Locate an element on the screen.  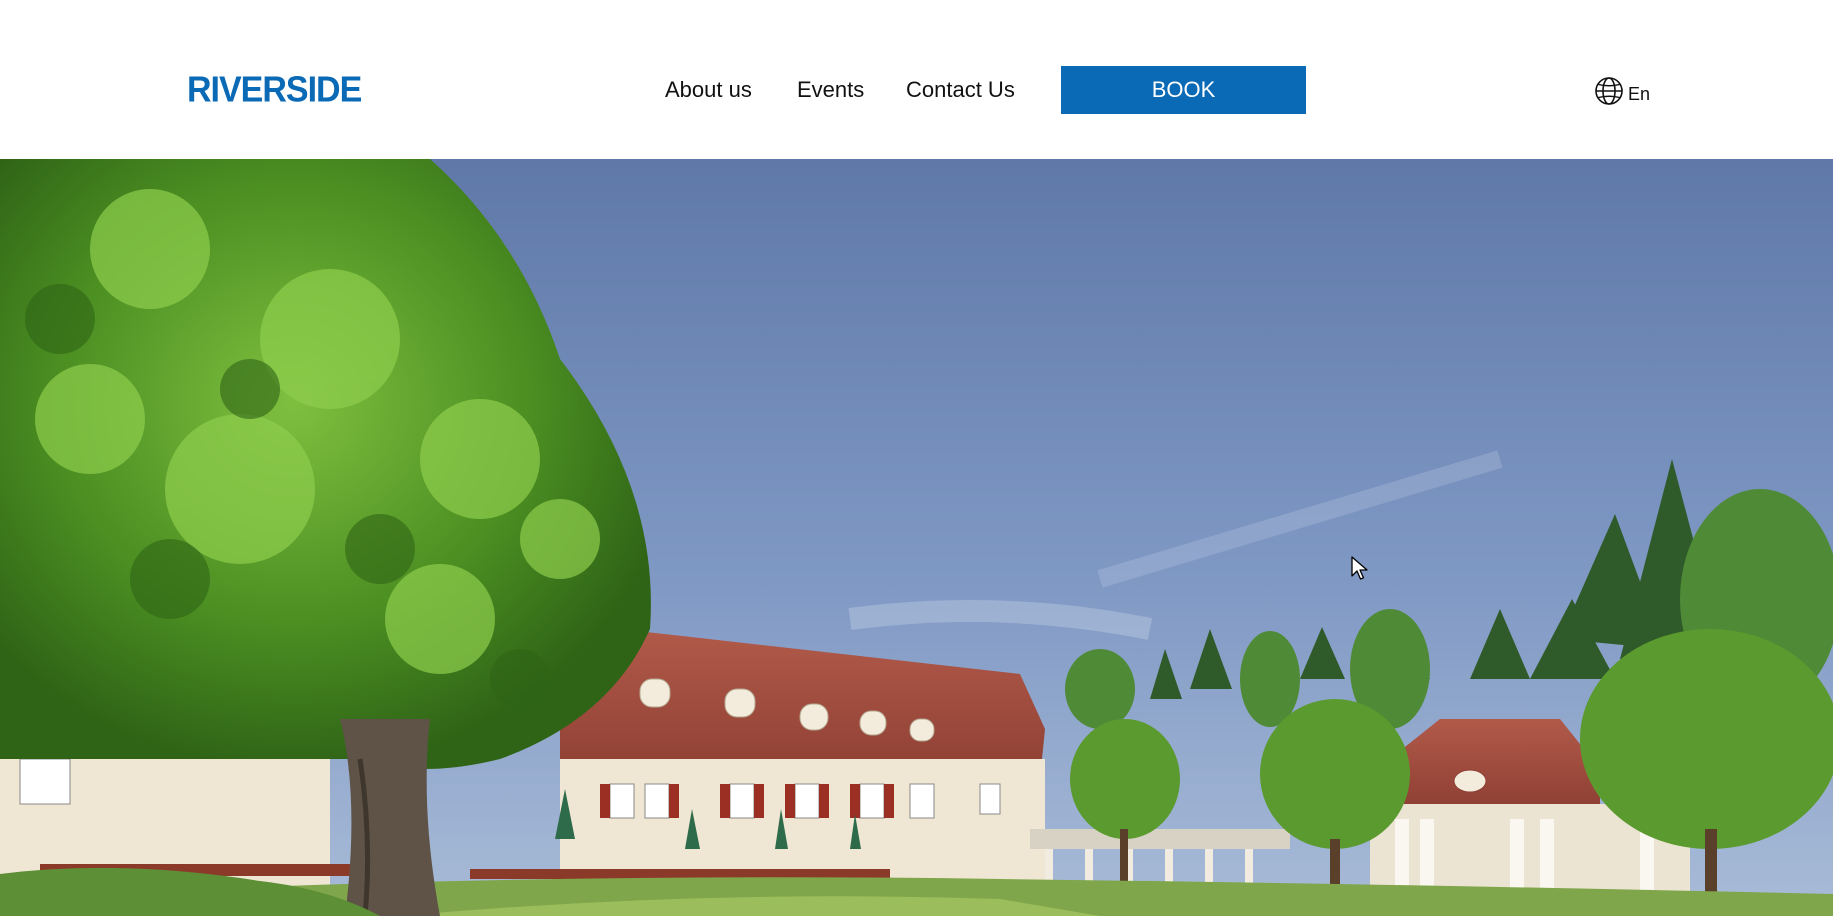
nav-events: Events is located at coordinates (830, 90).